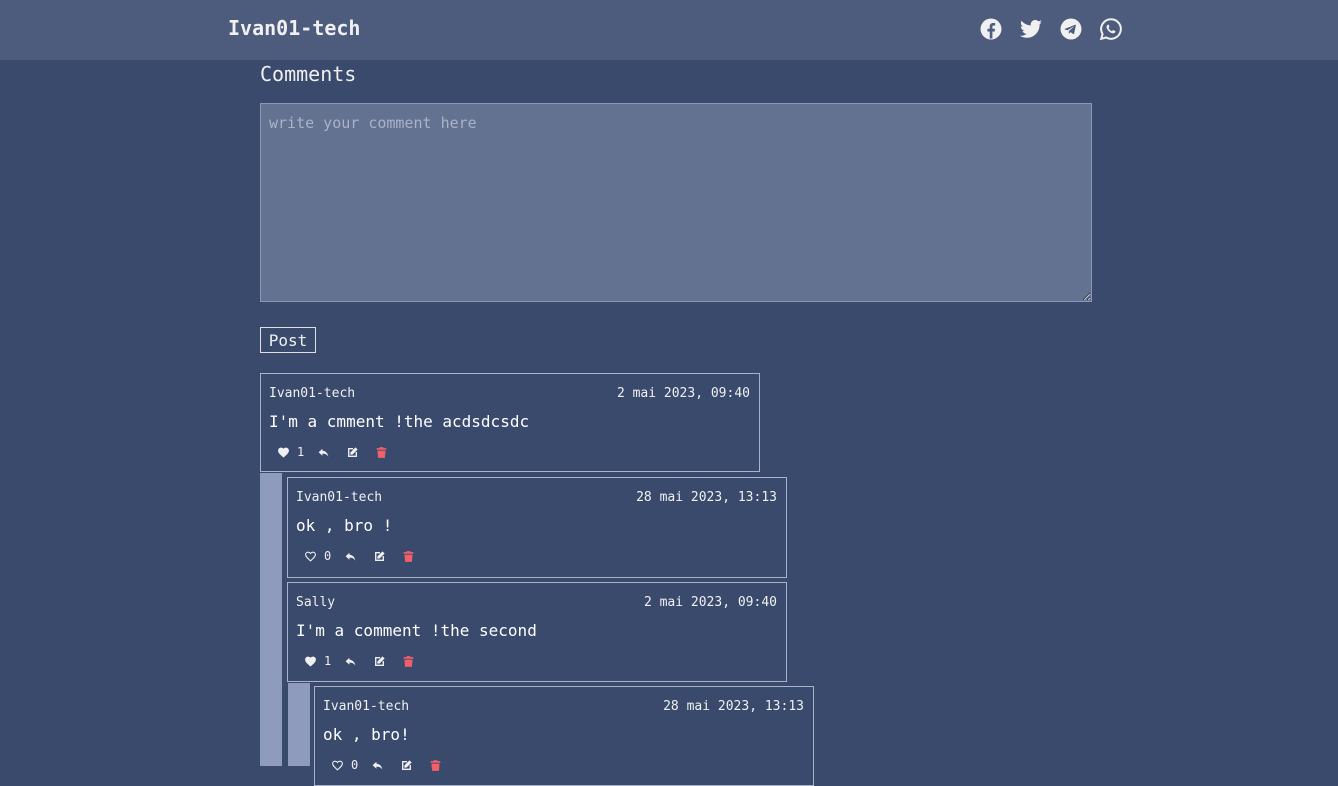 The height and width of the screenshot is (786, 1338). Describe the element at coordinates (669, 30) in the screenshot. I see `top-navbar: Ivan01-tech` at that location.